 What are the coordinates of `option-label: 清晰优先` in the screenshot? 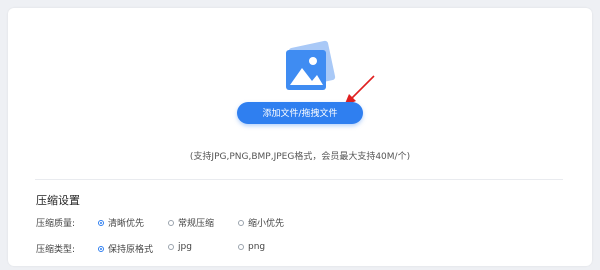 It's located at (126, 224).